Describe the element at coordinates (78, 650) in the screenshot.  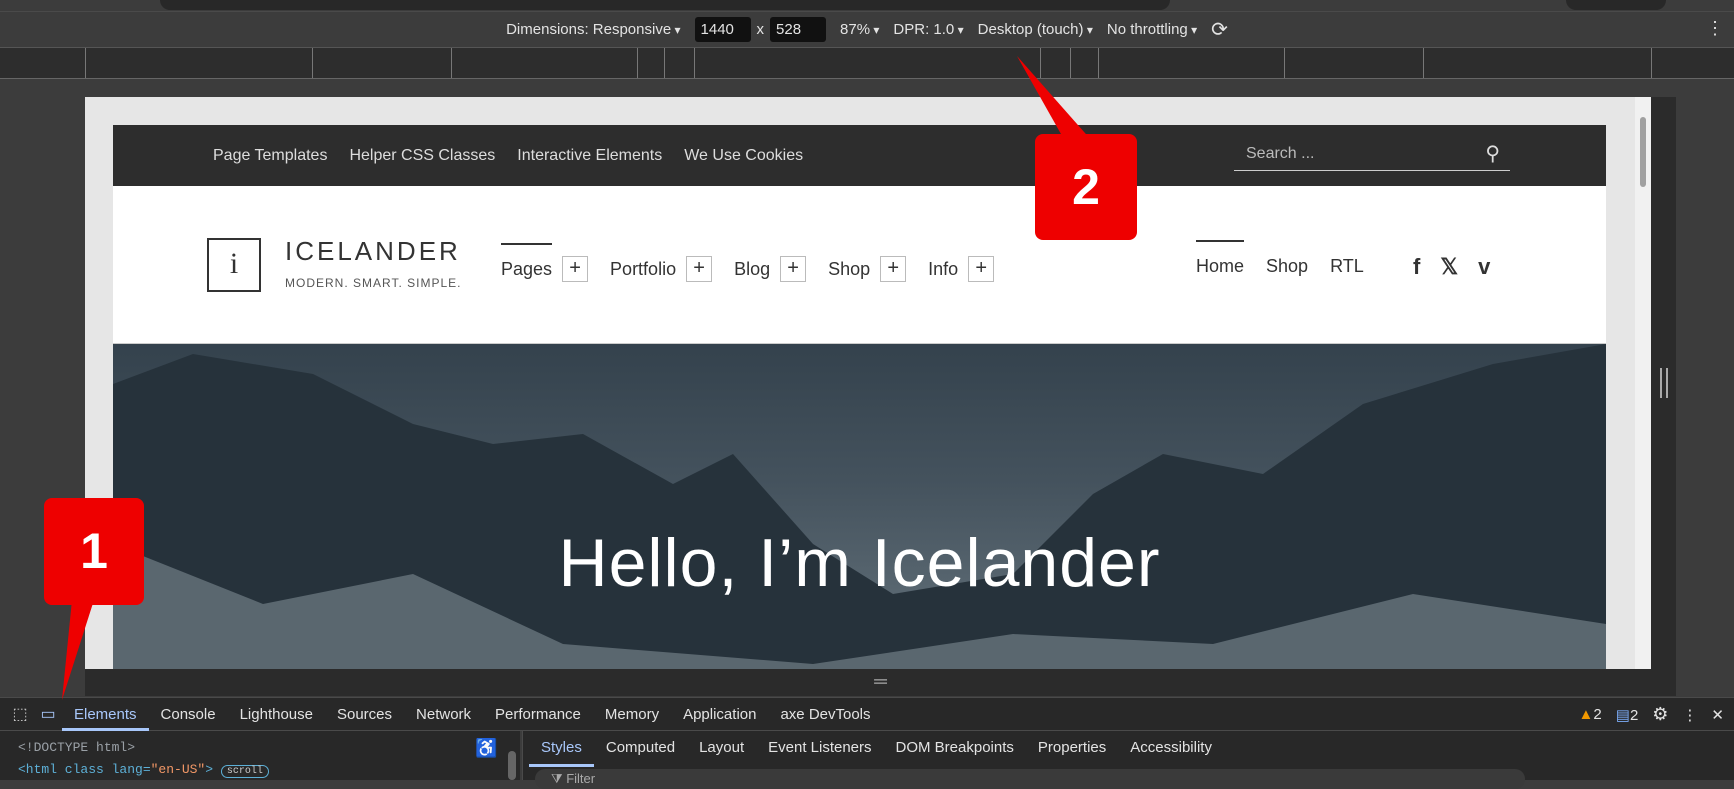
I see `callout-1-arrow` at that location.